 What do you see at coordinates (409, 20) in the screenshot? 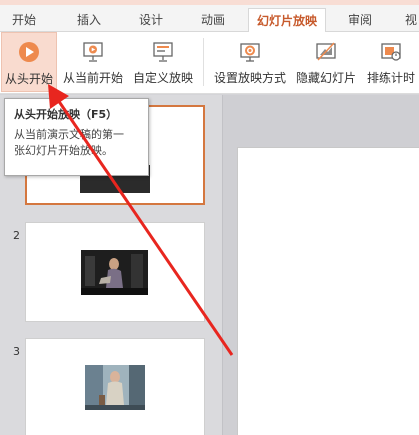
I see `tab-view: 视` at bounding box center [409, 20].